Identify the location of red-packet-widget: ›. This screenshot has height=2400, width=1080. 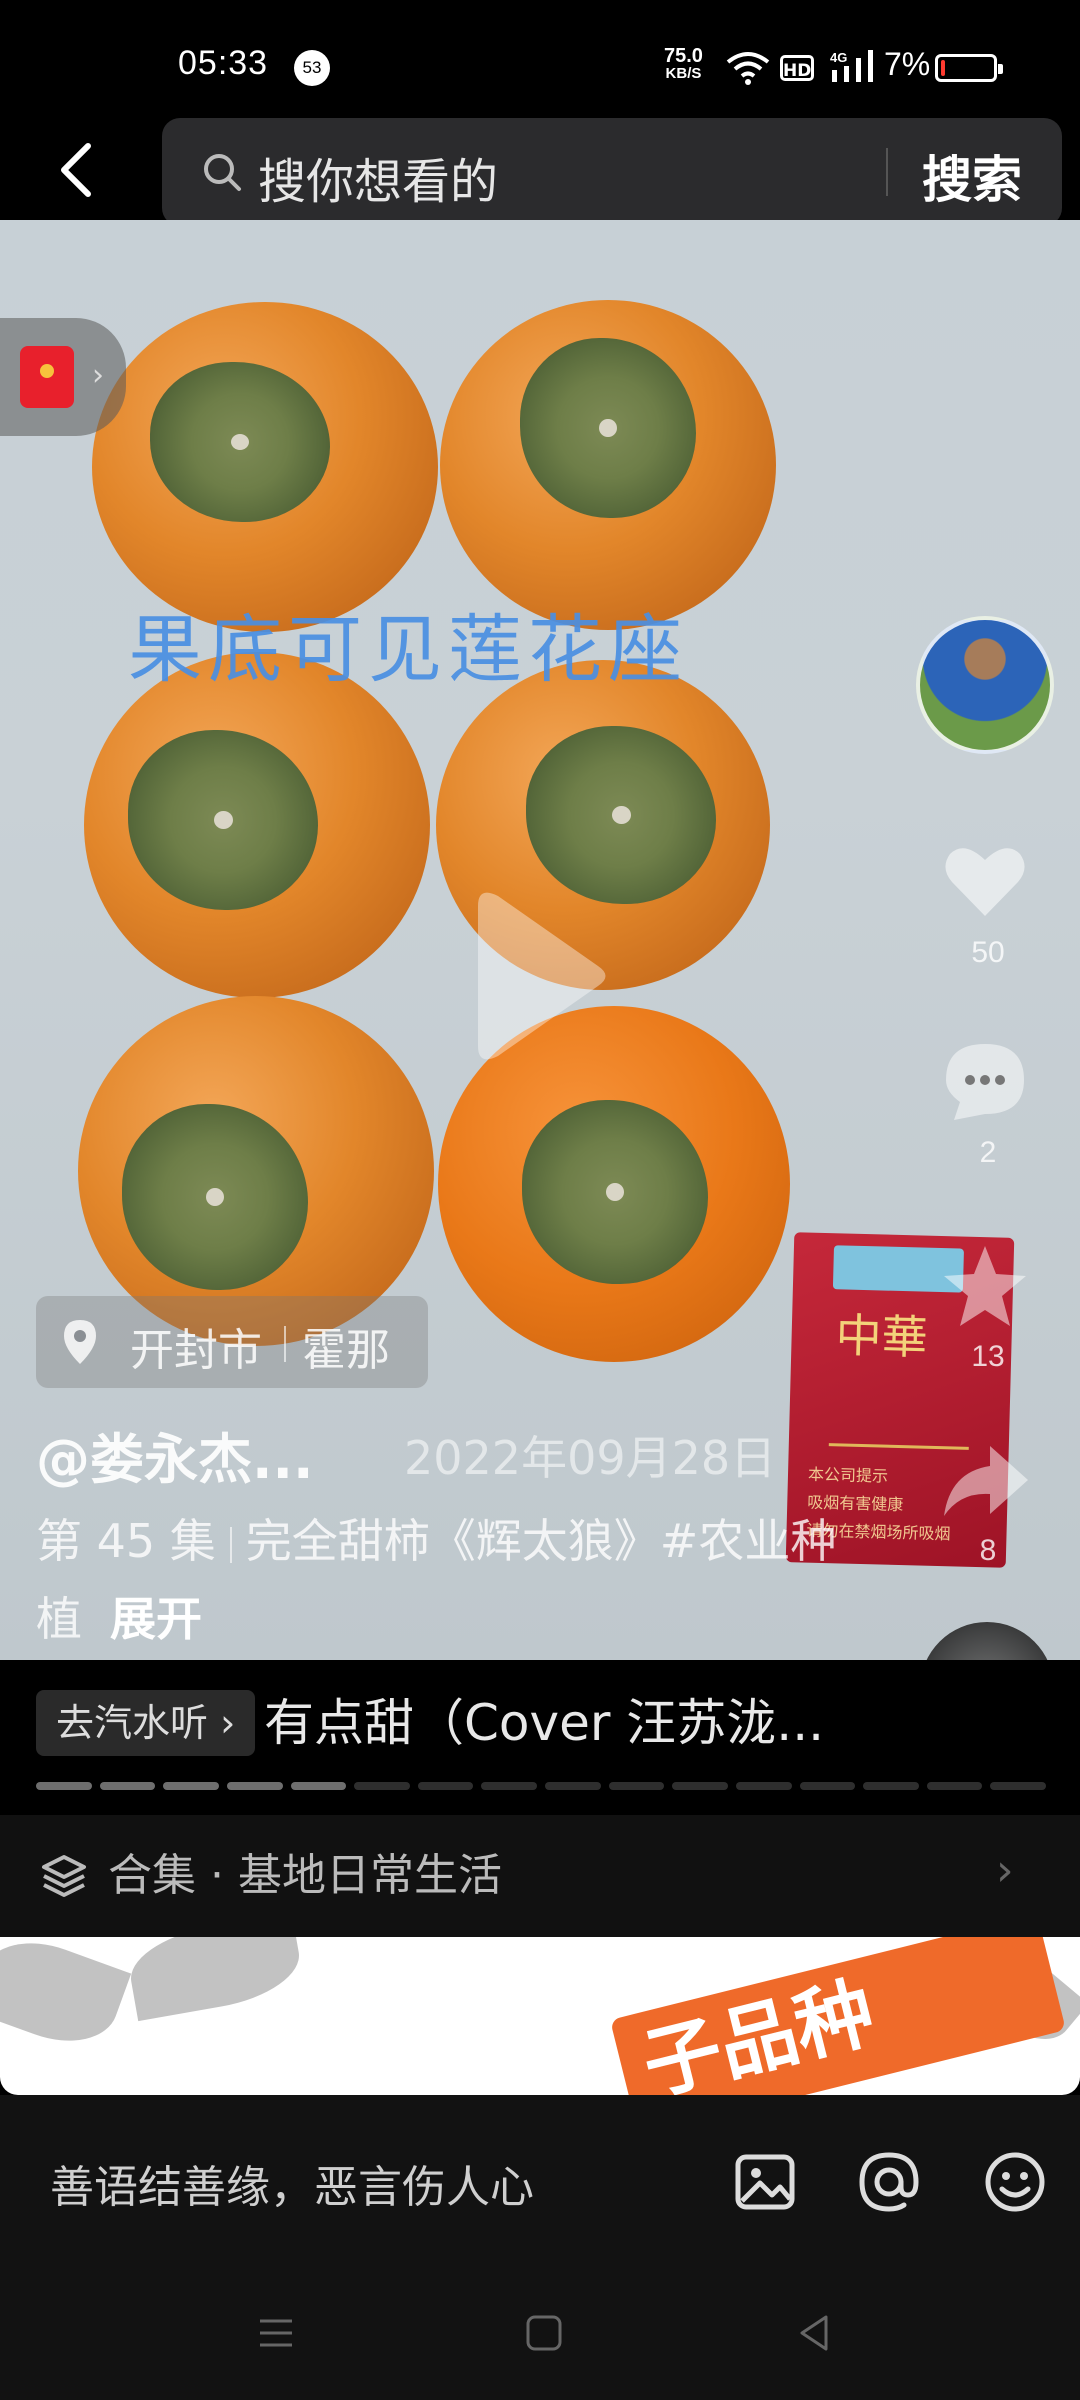
(63, 377).